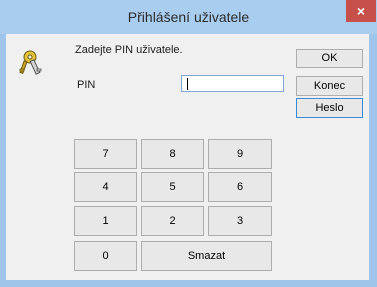 The height and width of the screenshot is (287, 377). I want to click on exit-button: Konec, so click(329, 86).